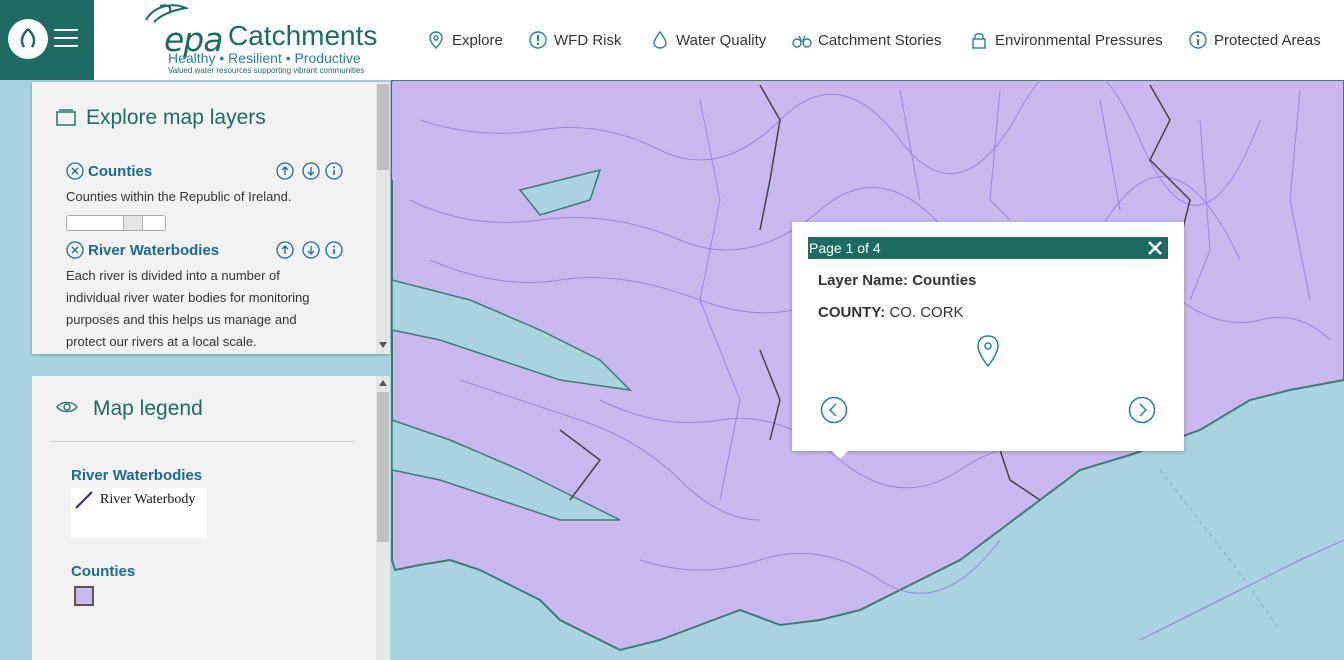  I want to click on info-icon, so click(1198, 40).